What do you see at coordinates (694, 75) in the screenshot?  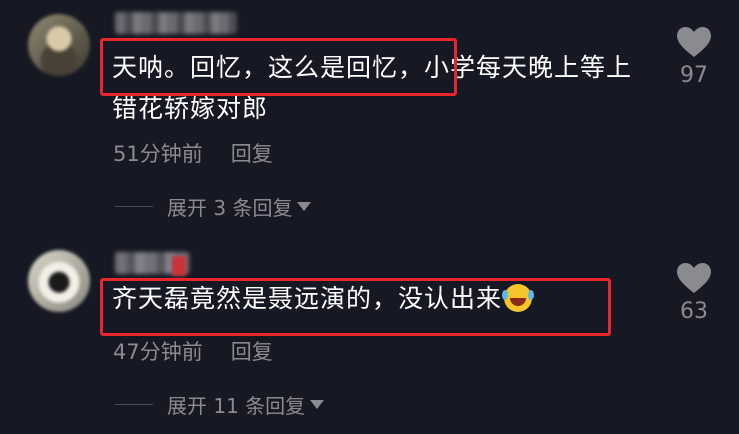 I see `like-count: 97` at bounding box center [694, 75].